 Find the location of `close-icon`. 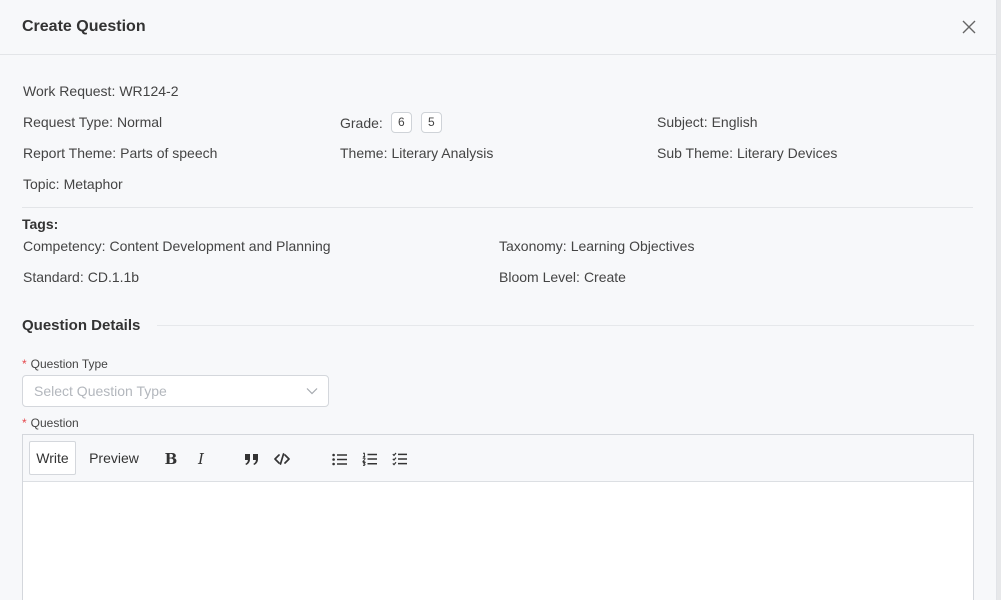

close-icon is located at coordinates (969, 27).